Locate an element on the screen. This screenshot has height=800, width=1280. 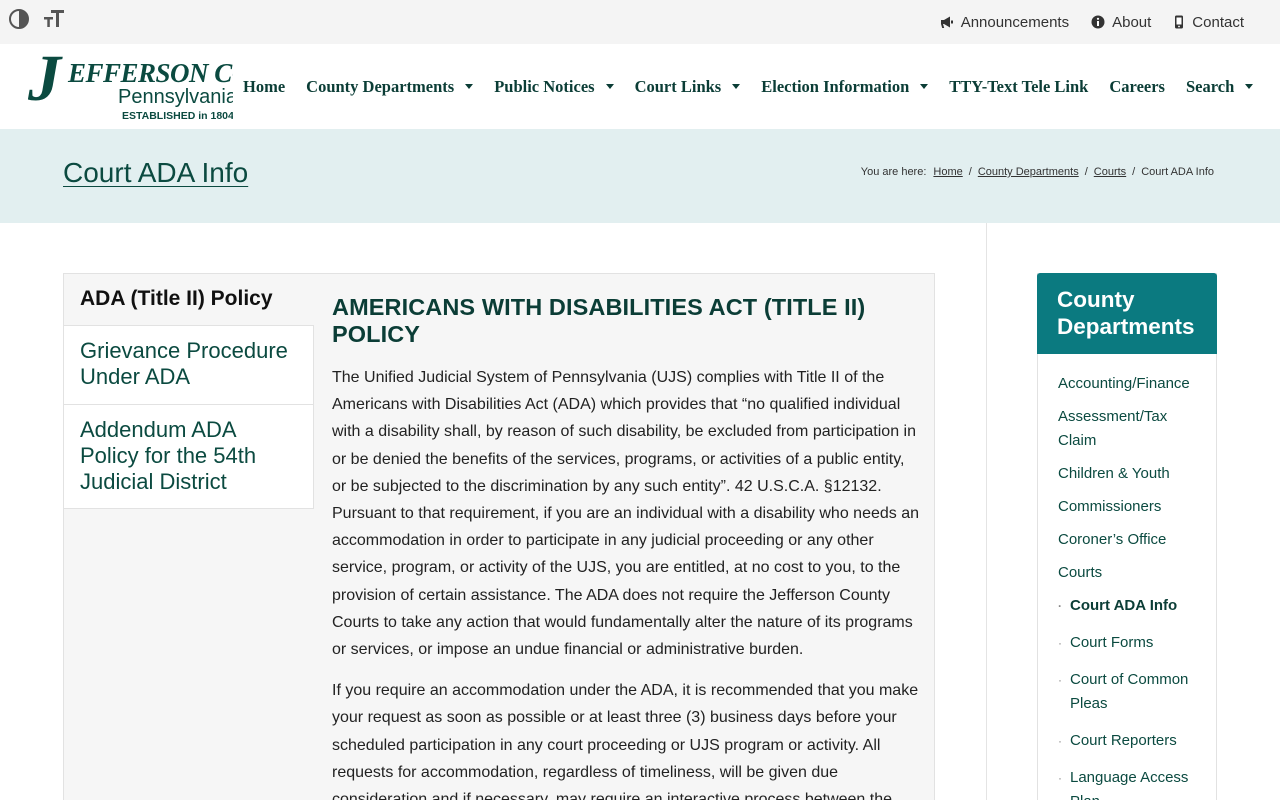
contact-link: Contact is located at coordinates (1208, 22).